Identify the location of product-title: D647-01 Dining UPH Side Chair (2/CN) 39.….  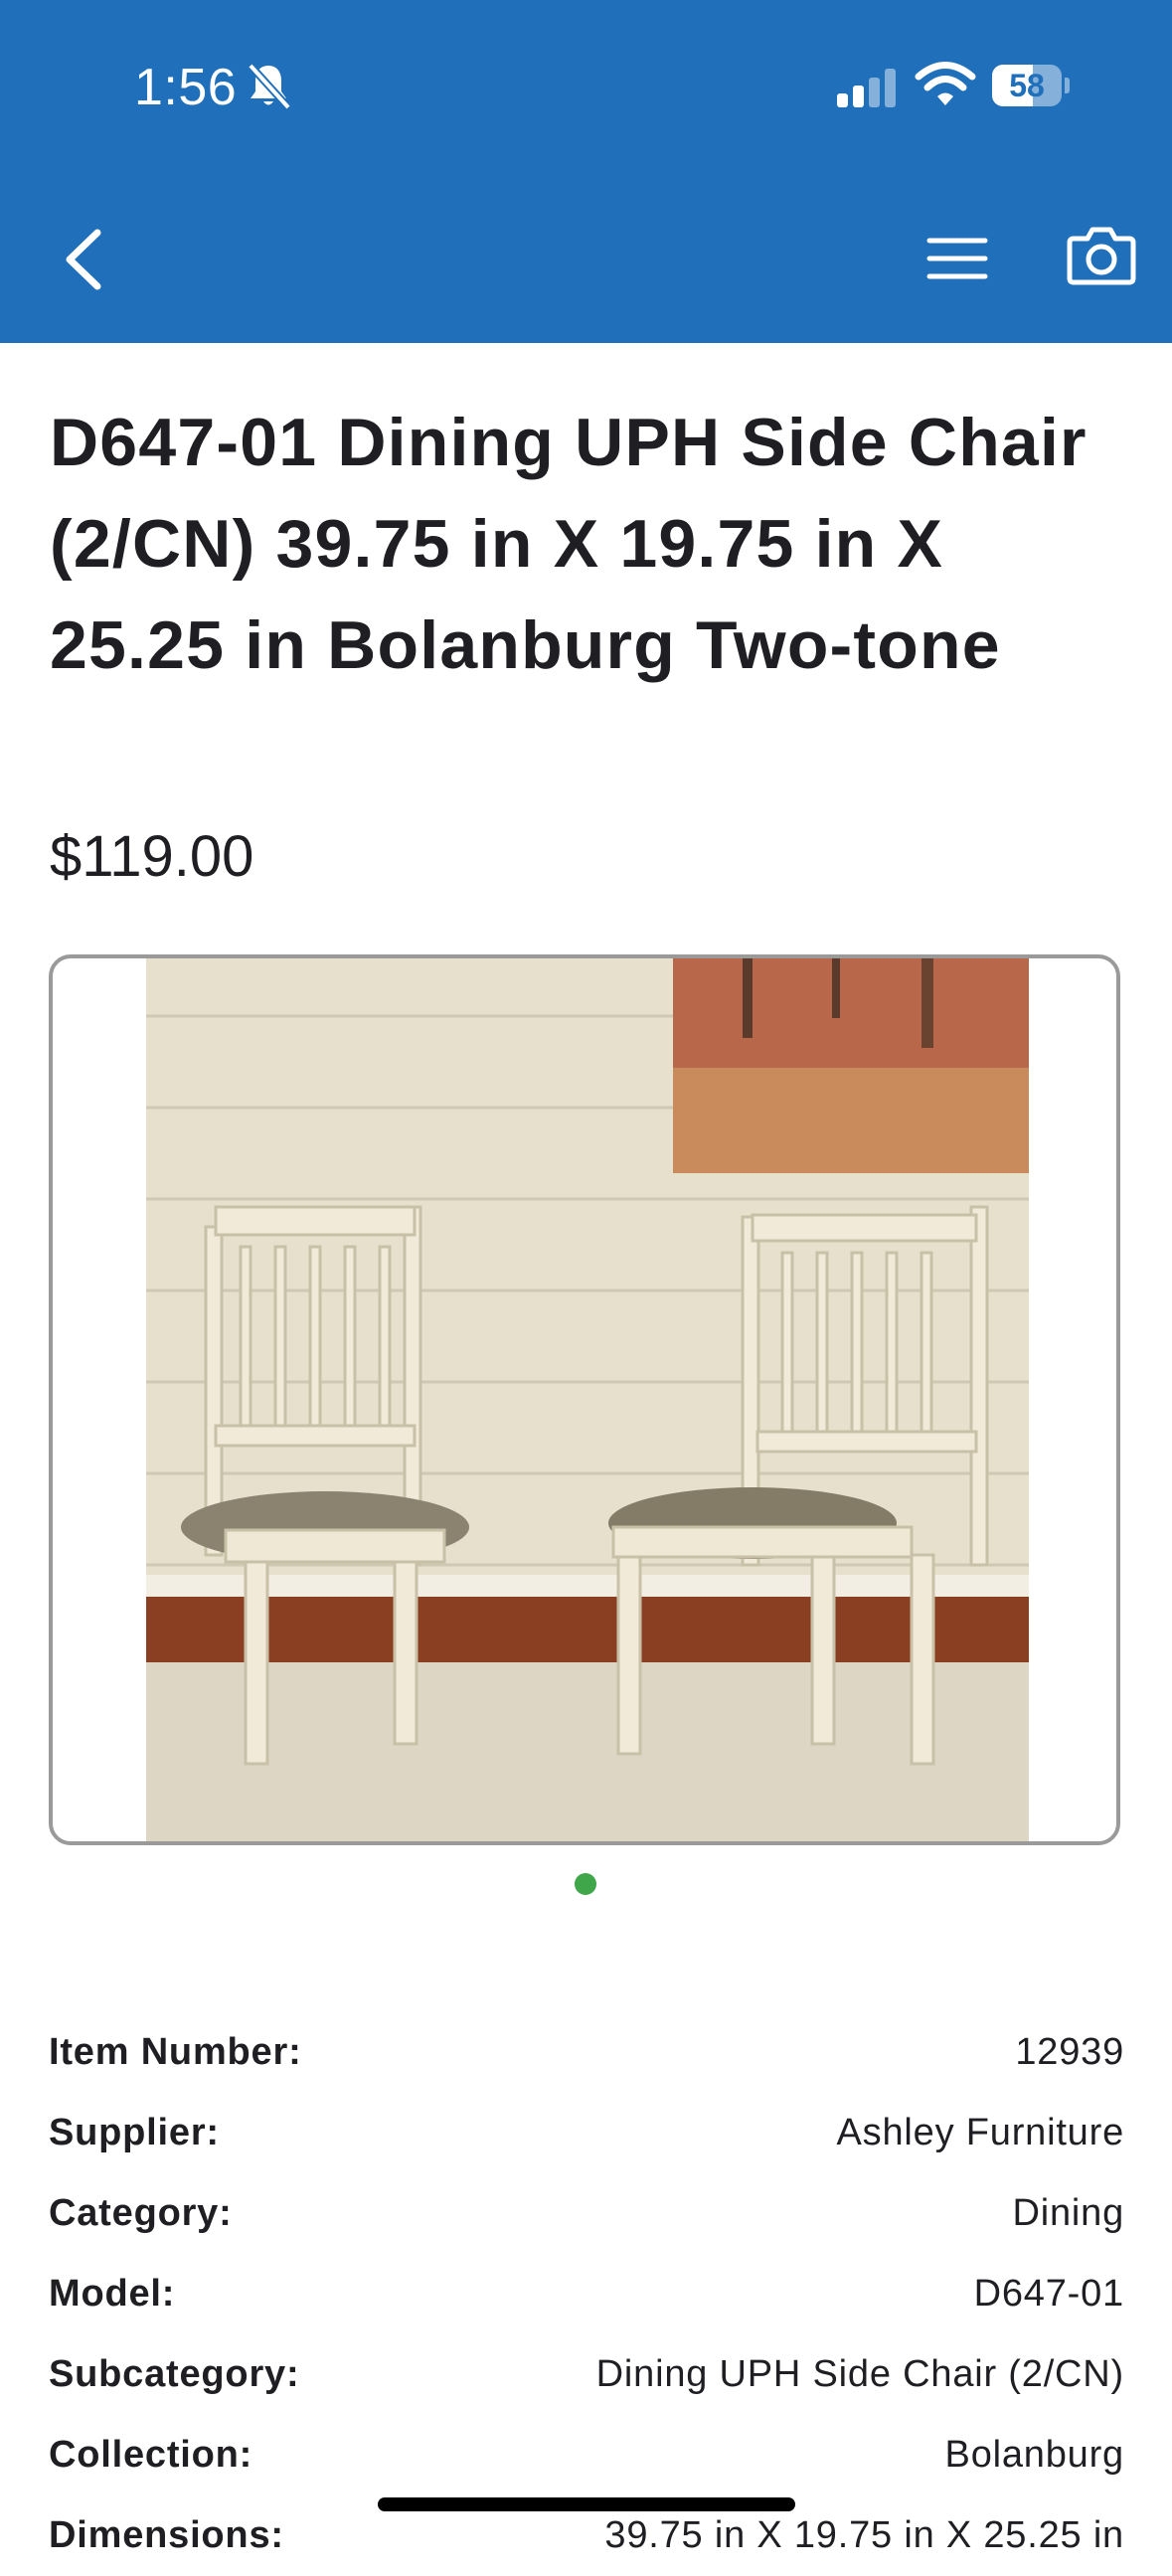
(569, 544).